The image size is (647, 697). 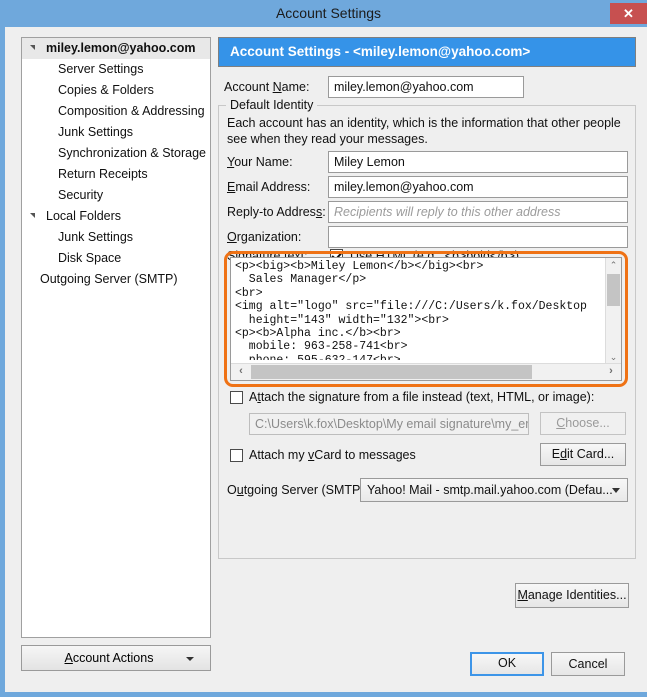 What do you see at coordinates (391, 372) in the screenshot?
I see `horizontal-scroll-thumb` at bounding box center [391, 372].